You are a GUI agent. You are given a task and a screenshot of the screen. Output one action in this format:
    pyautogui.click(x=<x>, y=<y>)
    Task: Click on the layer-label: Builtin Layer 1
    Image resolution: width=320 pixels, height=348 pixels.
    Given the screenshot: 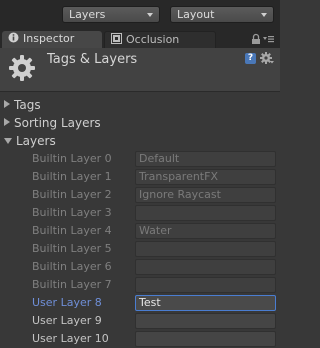 What is the action you would take?
    pyautogui.click(x=72, y=176)
    